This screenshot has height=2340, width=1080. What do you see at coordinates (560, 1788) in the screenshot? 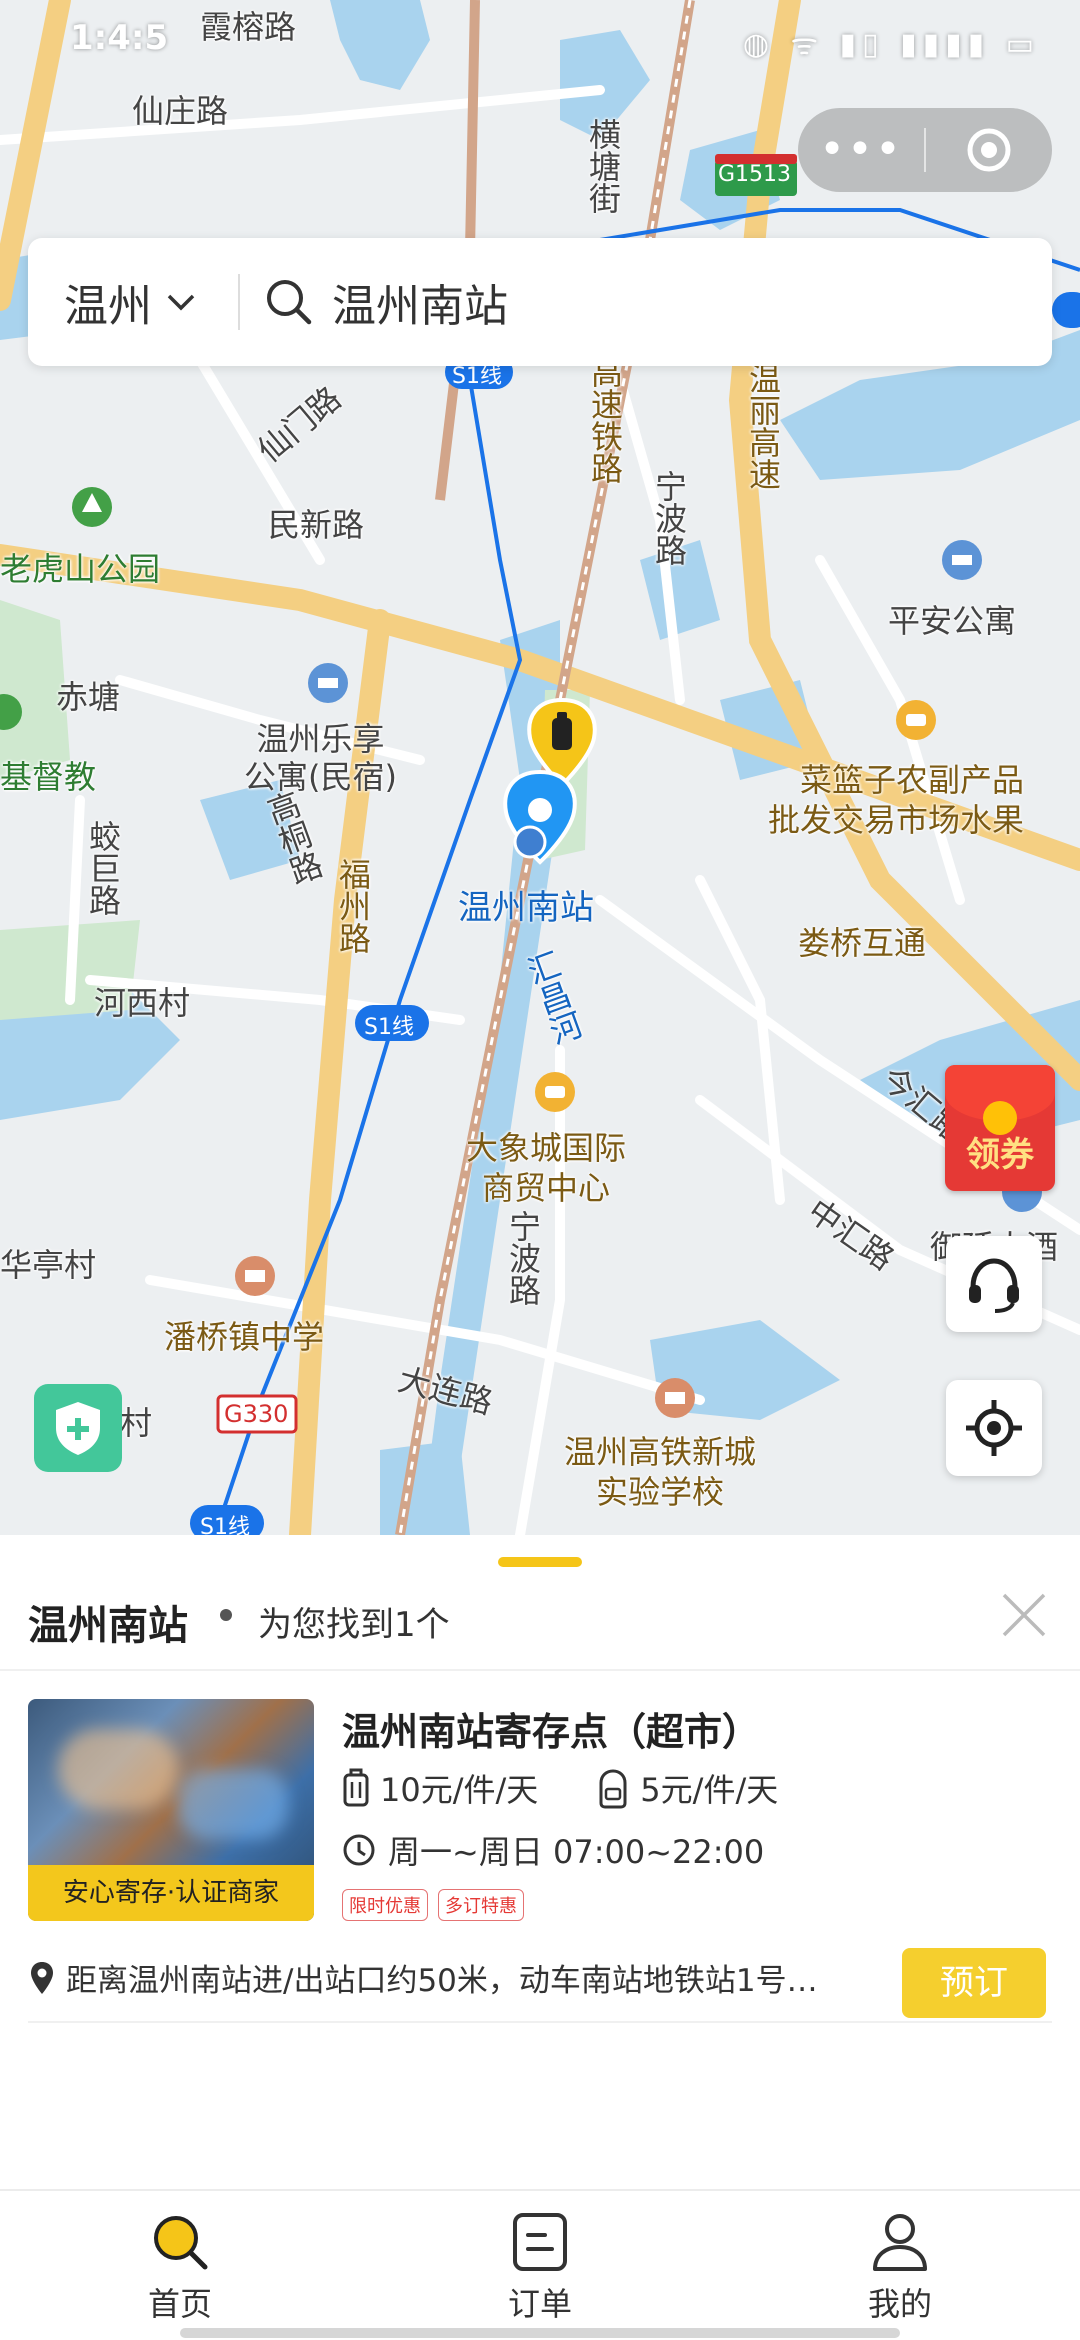
I see `price-row: 10元/件/天 5元/件/天` at bounding box center [560, 1788].